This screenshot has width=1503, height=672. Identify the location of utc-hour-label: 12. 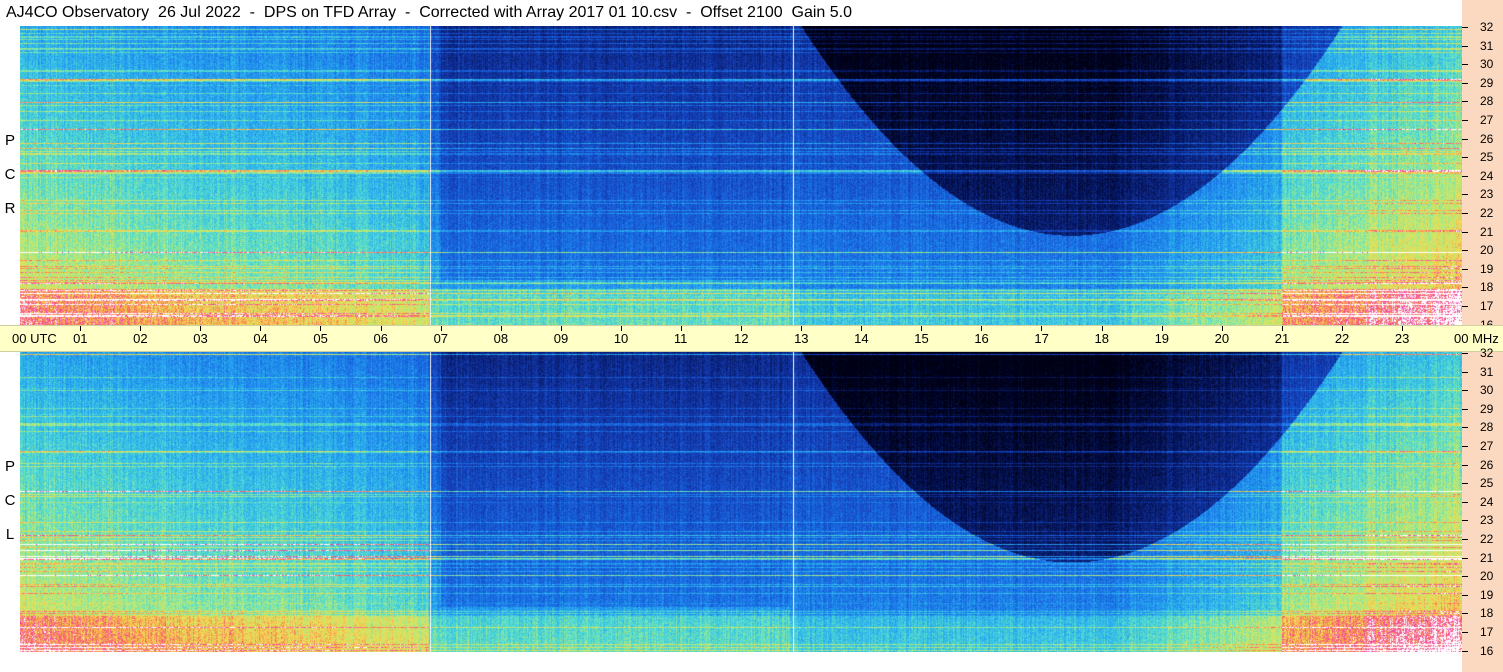
(741, 338).